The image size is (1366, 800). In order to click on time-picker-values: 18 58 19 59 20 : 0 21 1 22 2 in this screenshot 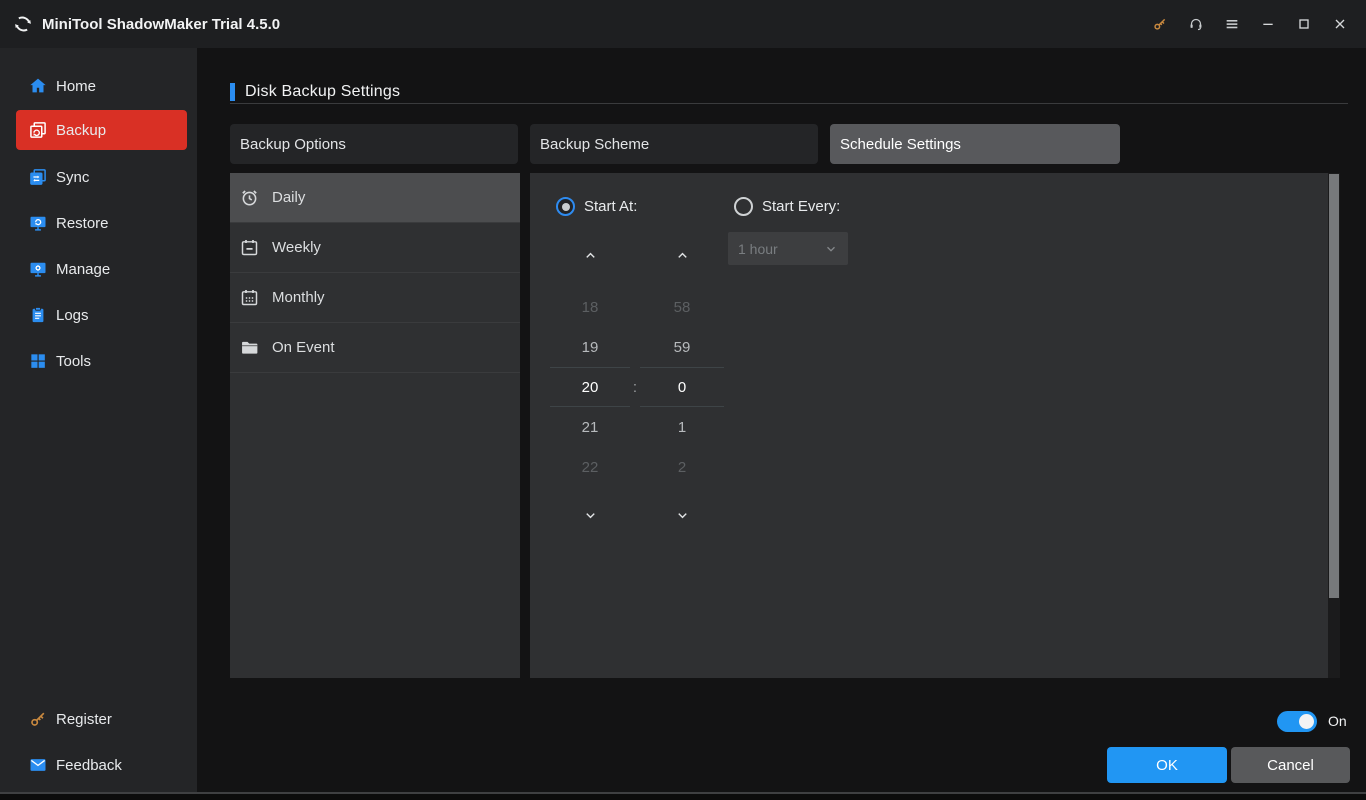, I will do `click(640, 387)`.